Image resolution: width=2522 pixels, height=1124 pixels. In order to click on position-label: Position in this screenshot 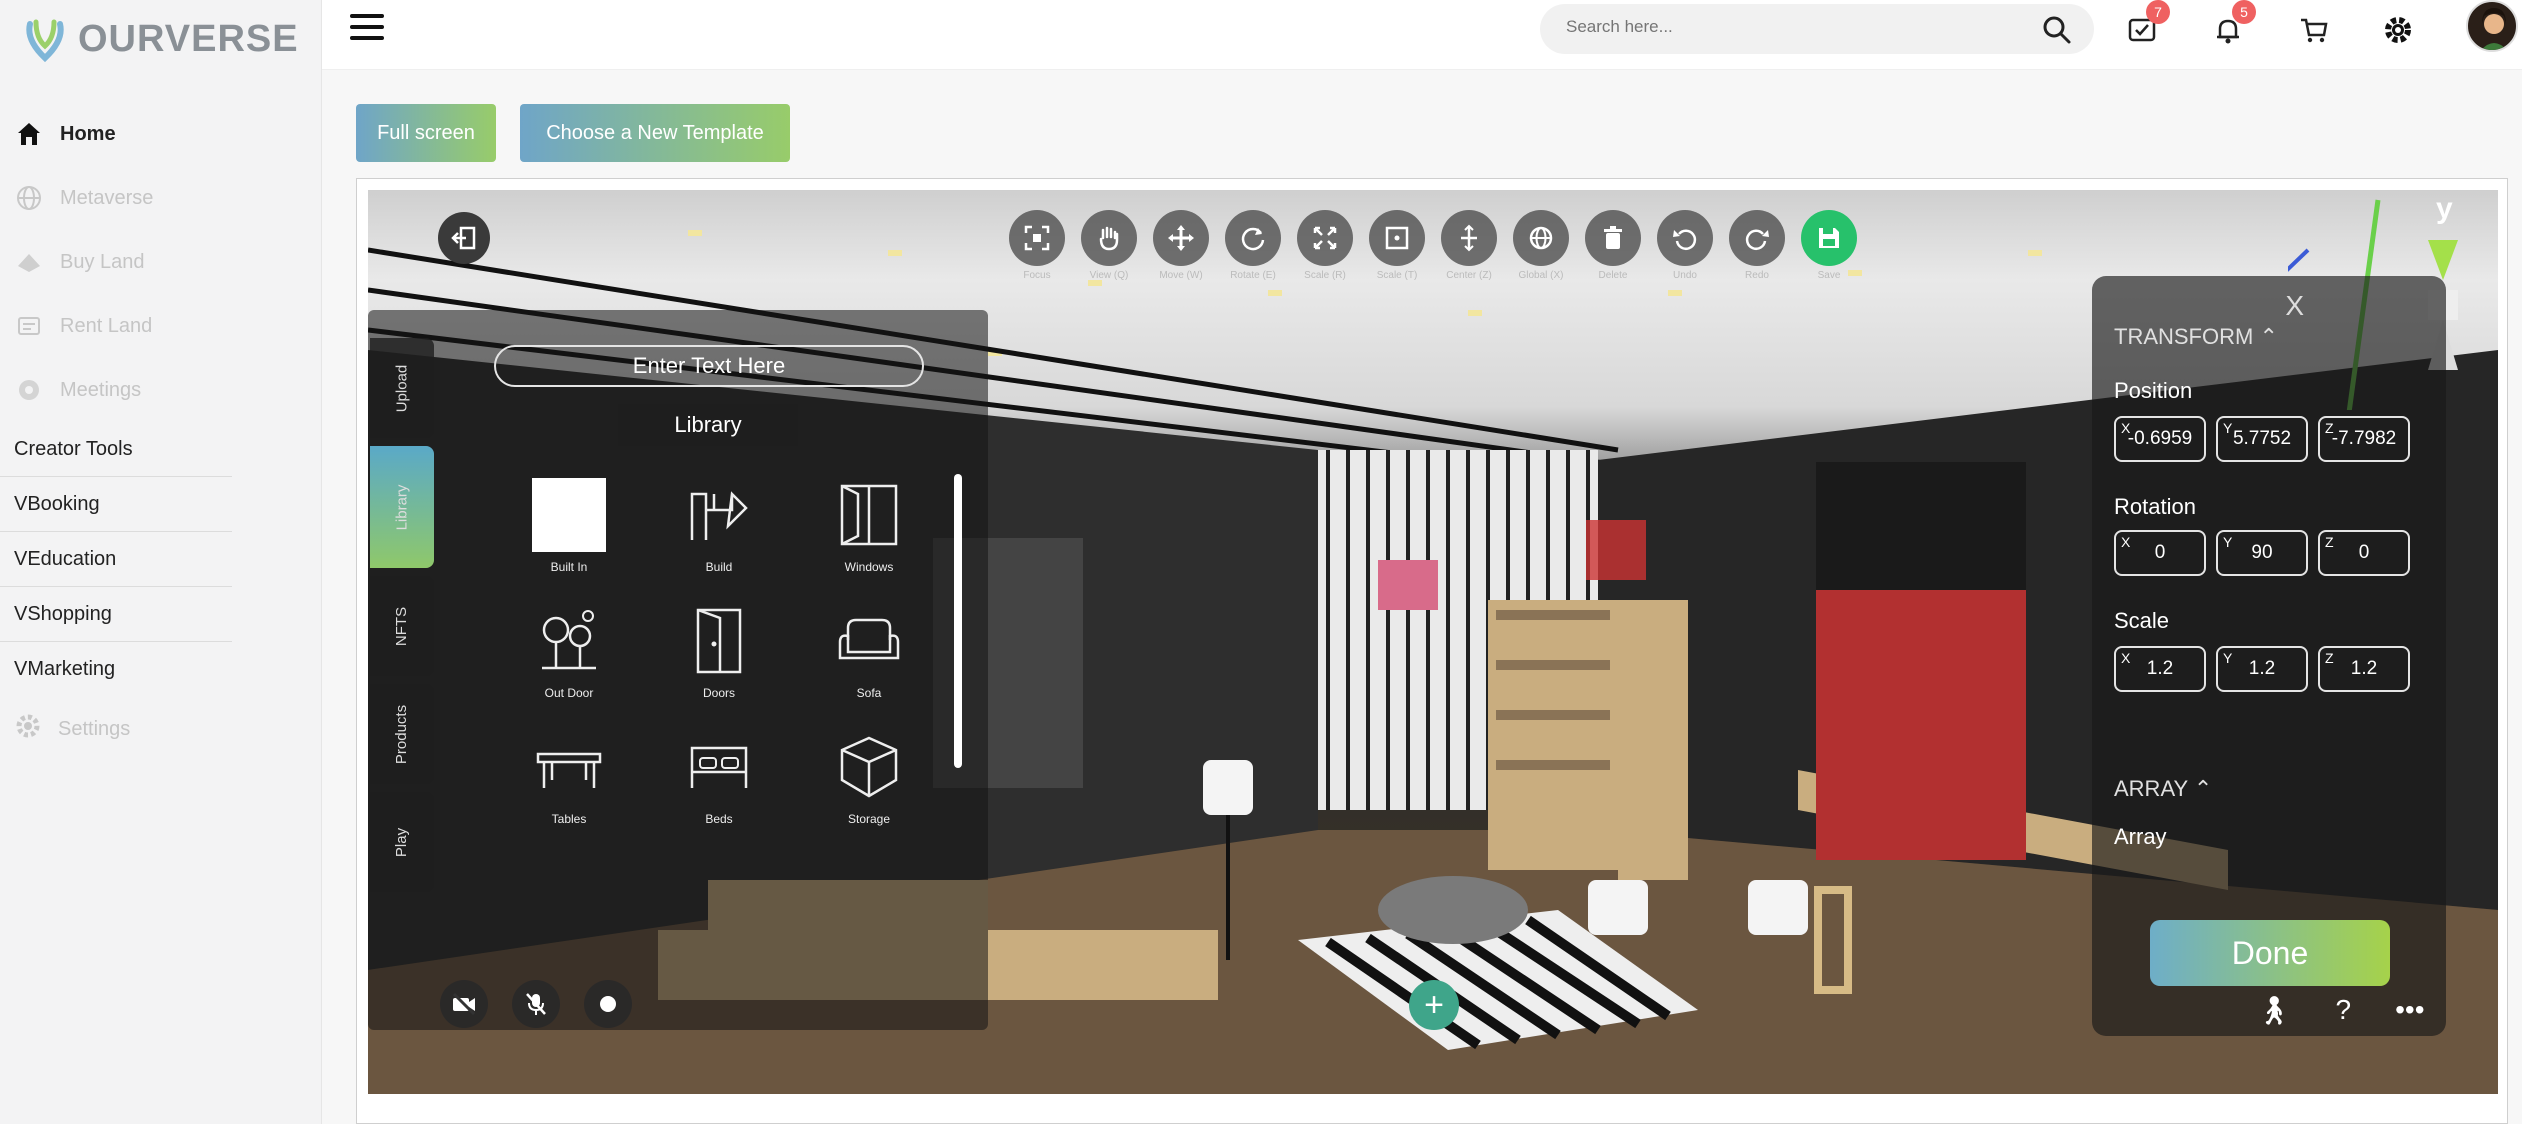, I will do `click(2153, 390)`.